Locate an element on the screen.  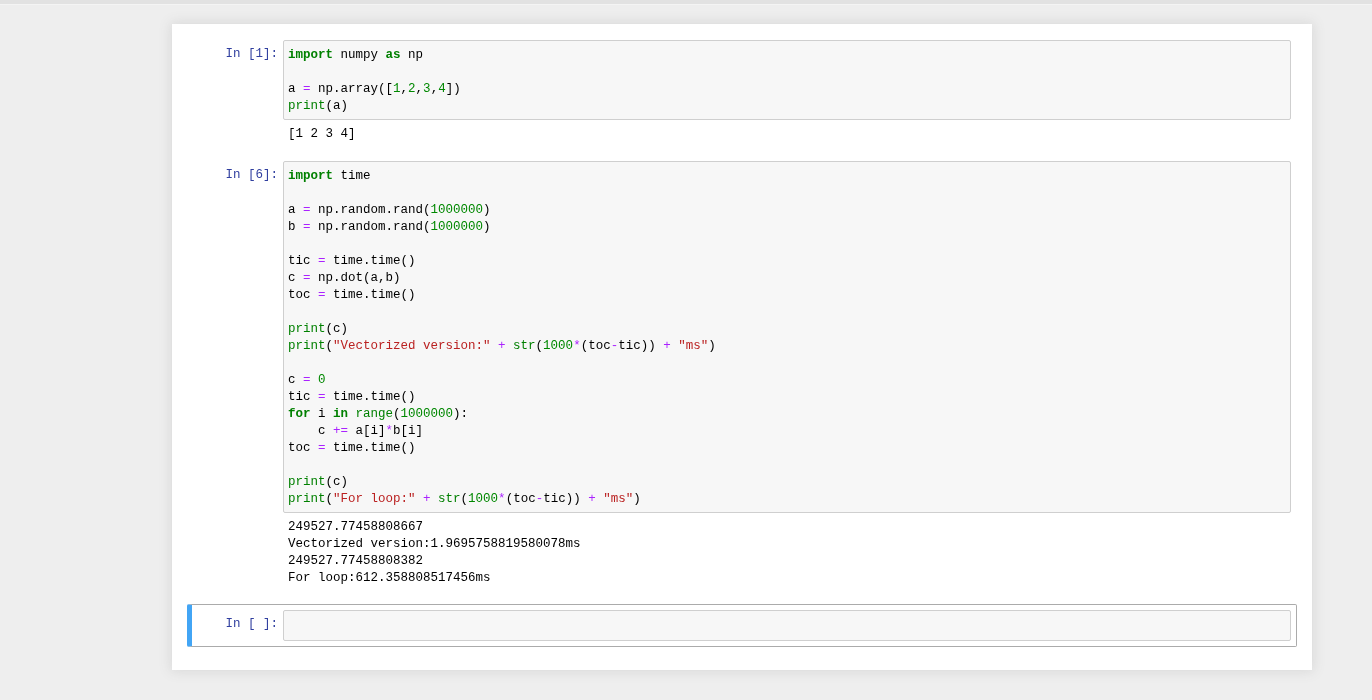
input-prompt: In [1]: is located at coordinates (251, 54).